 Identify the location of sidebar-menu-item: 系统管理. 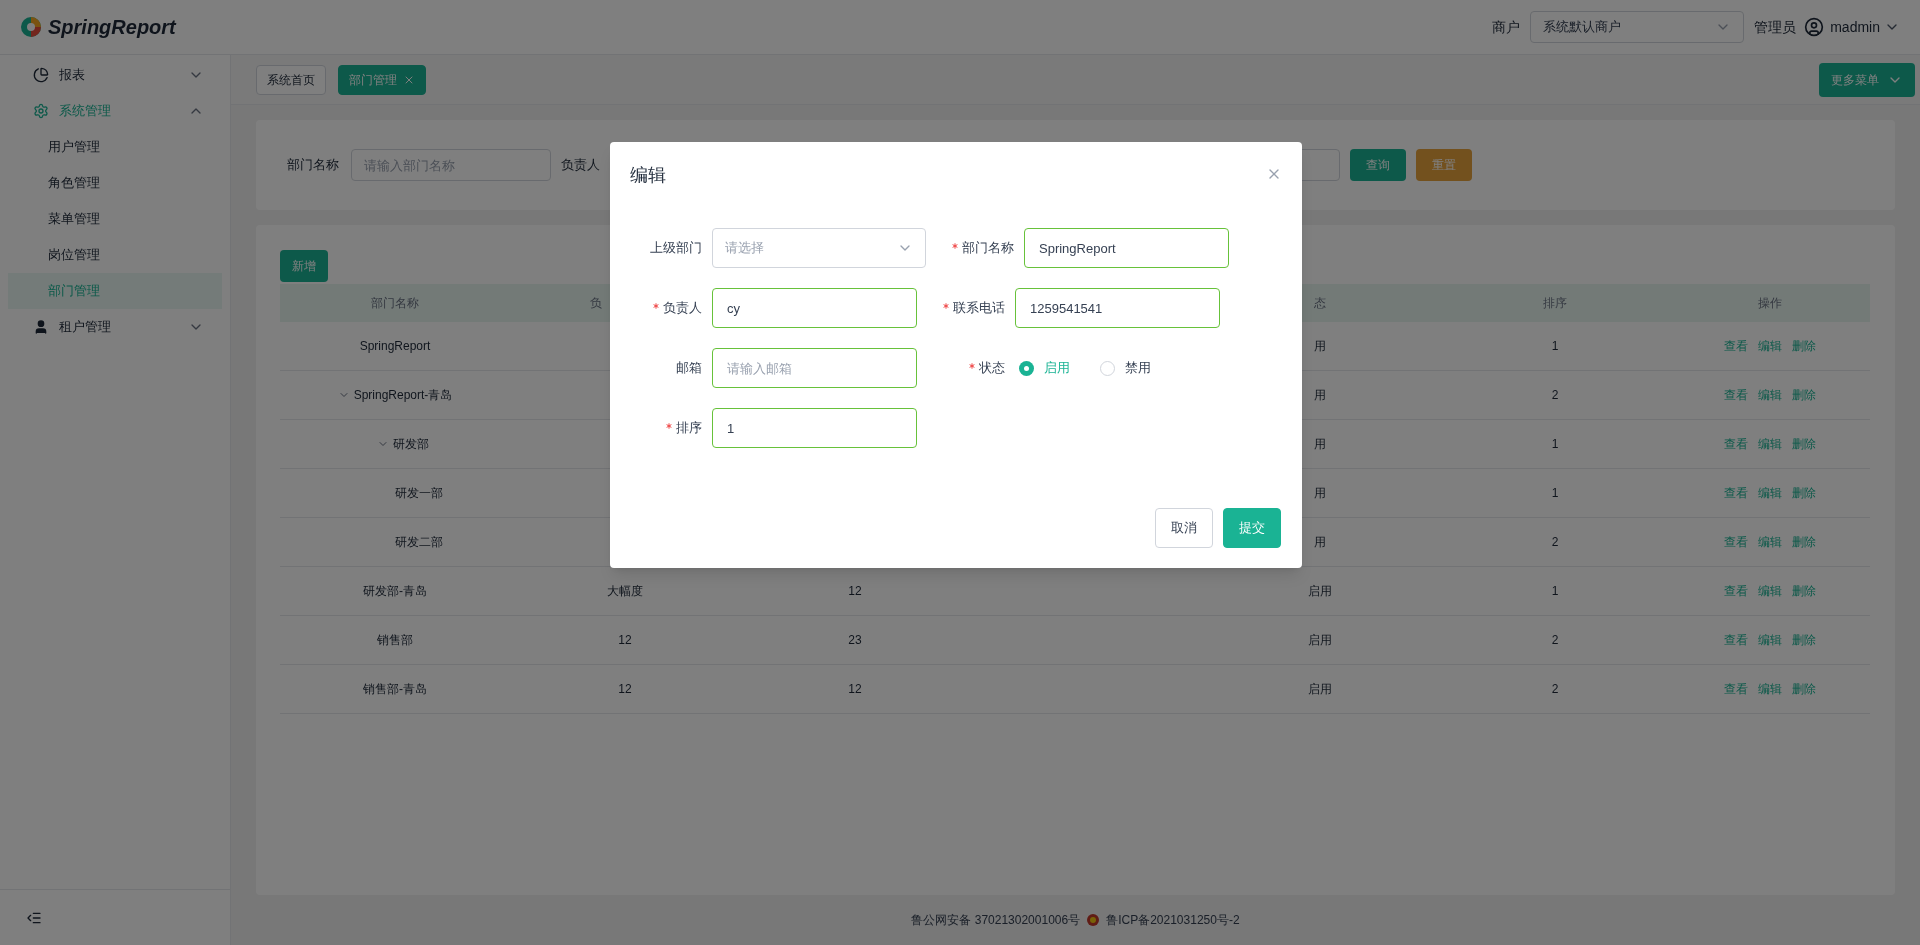
(115, 111).